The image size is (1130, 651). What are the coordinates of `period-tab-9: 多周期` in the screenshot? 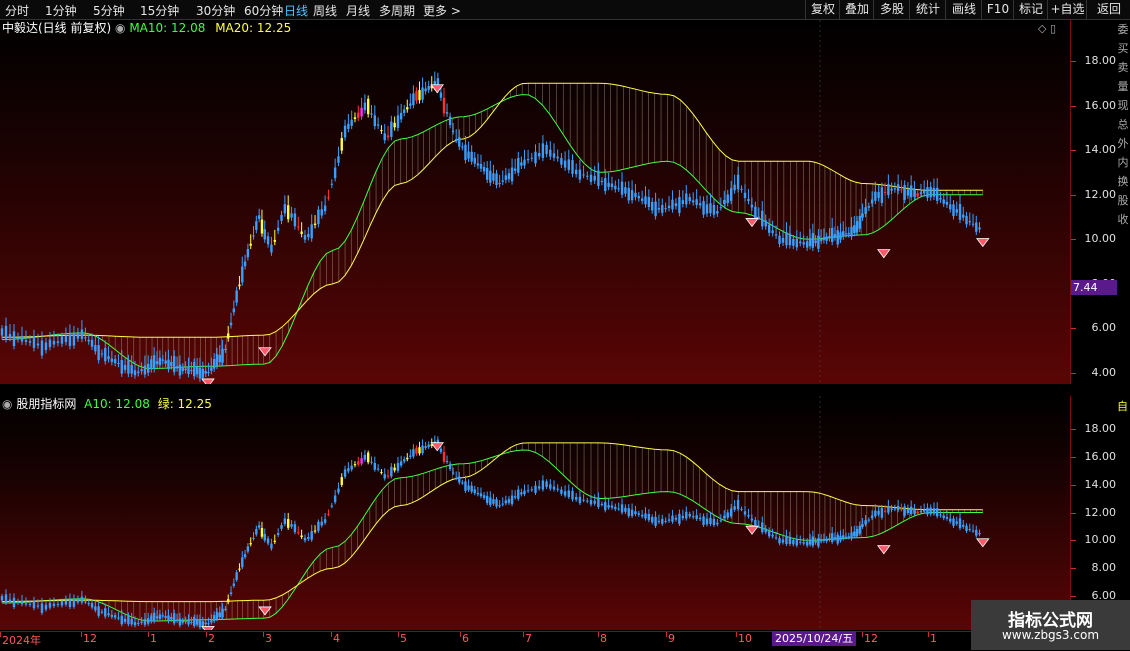 It's located at (397, 10).